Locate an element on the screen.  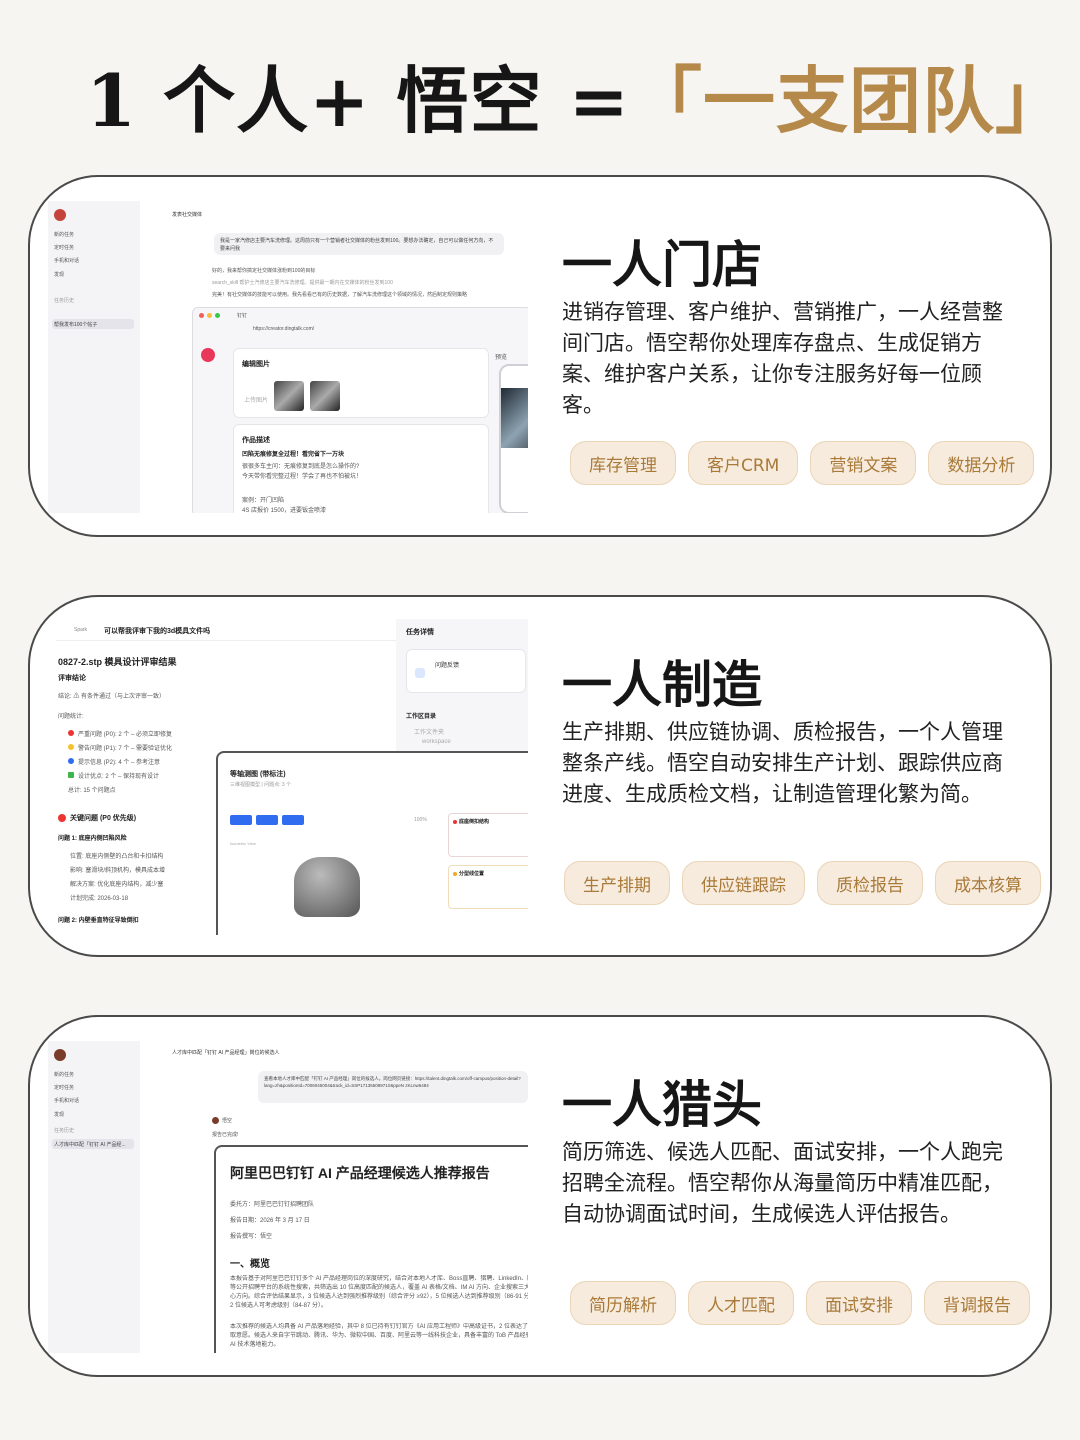
tag-list: 简历解析 人才匹配 面试安排 背调报告 is located at coordinates (800, 1303).